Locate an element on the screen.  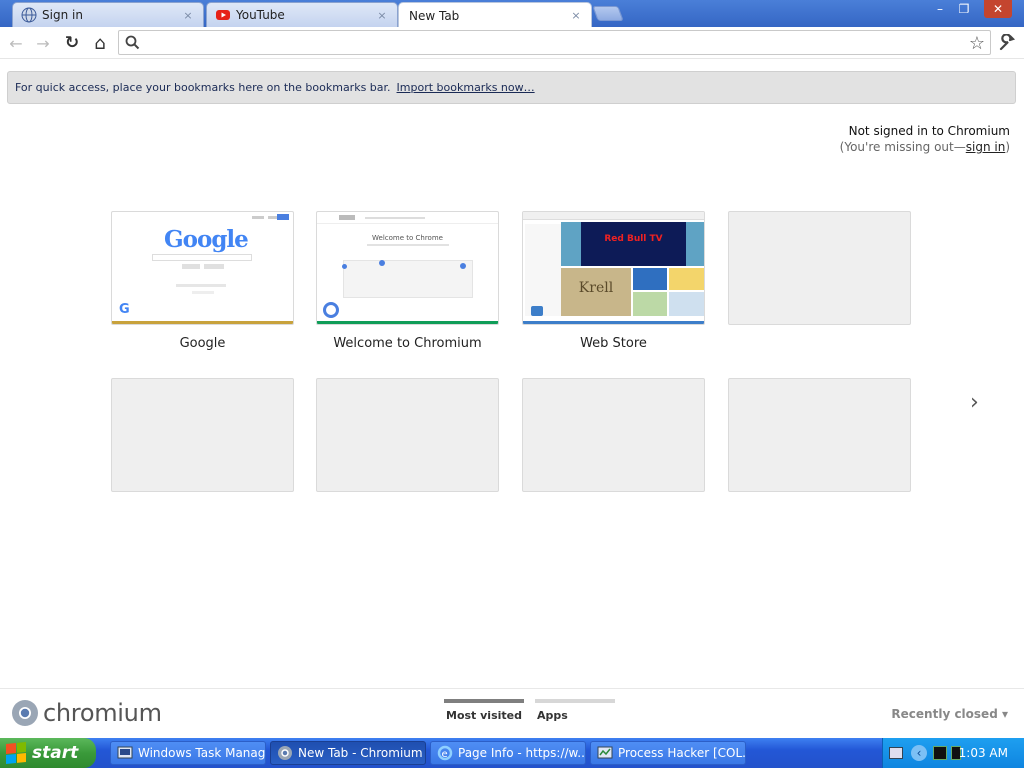
signin-sub-suffix: ) is located at coordinates (1007, 147).